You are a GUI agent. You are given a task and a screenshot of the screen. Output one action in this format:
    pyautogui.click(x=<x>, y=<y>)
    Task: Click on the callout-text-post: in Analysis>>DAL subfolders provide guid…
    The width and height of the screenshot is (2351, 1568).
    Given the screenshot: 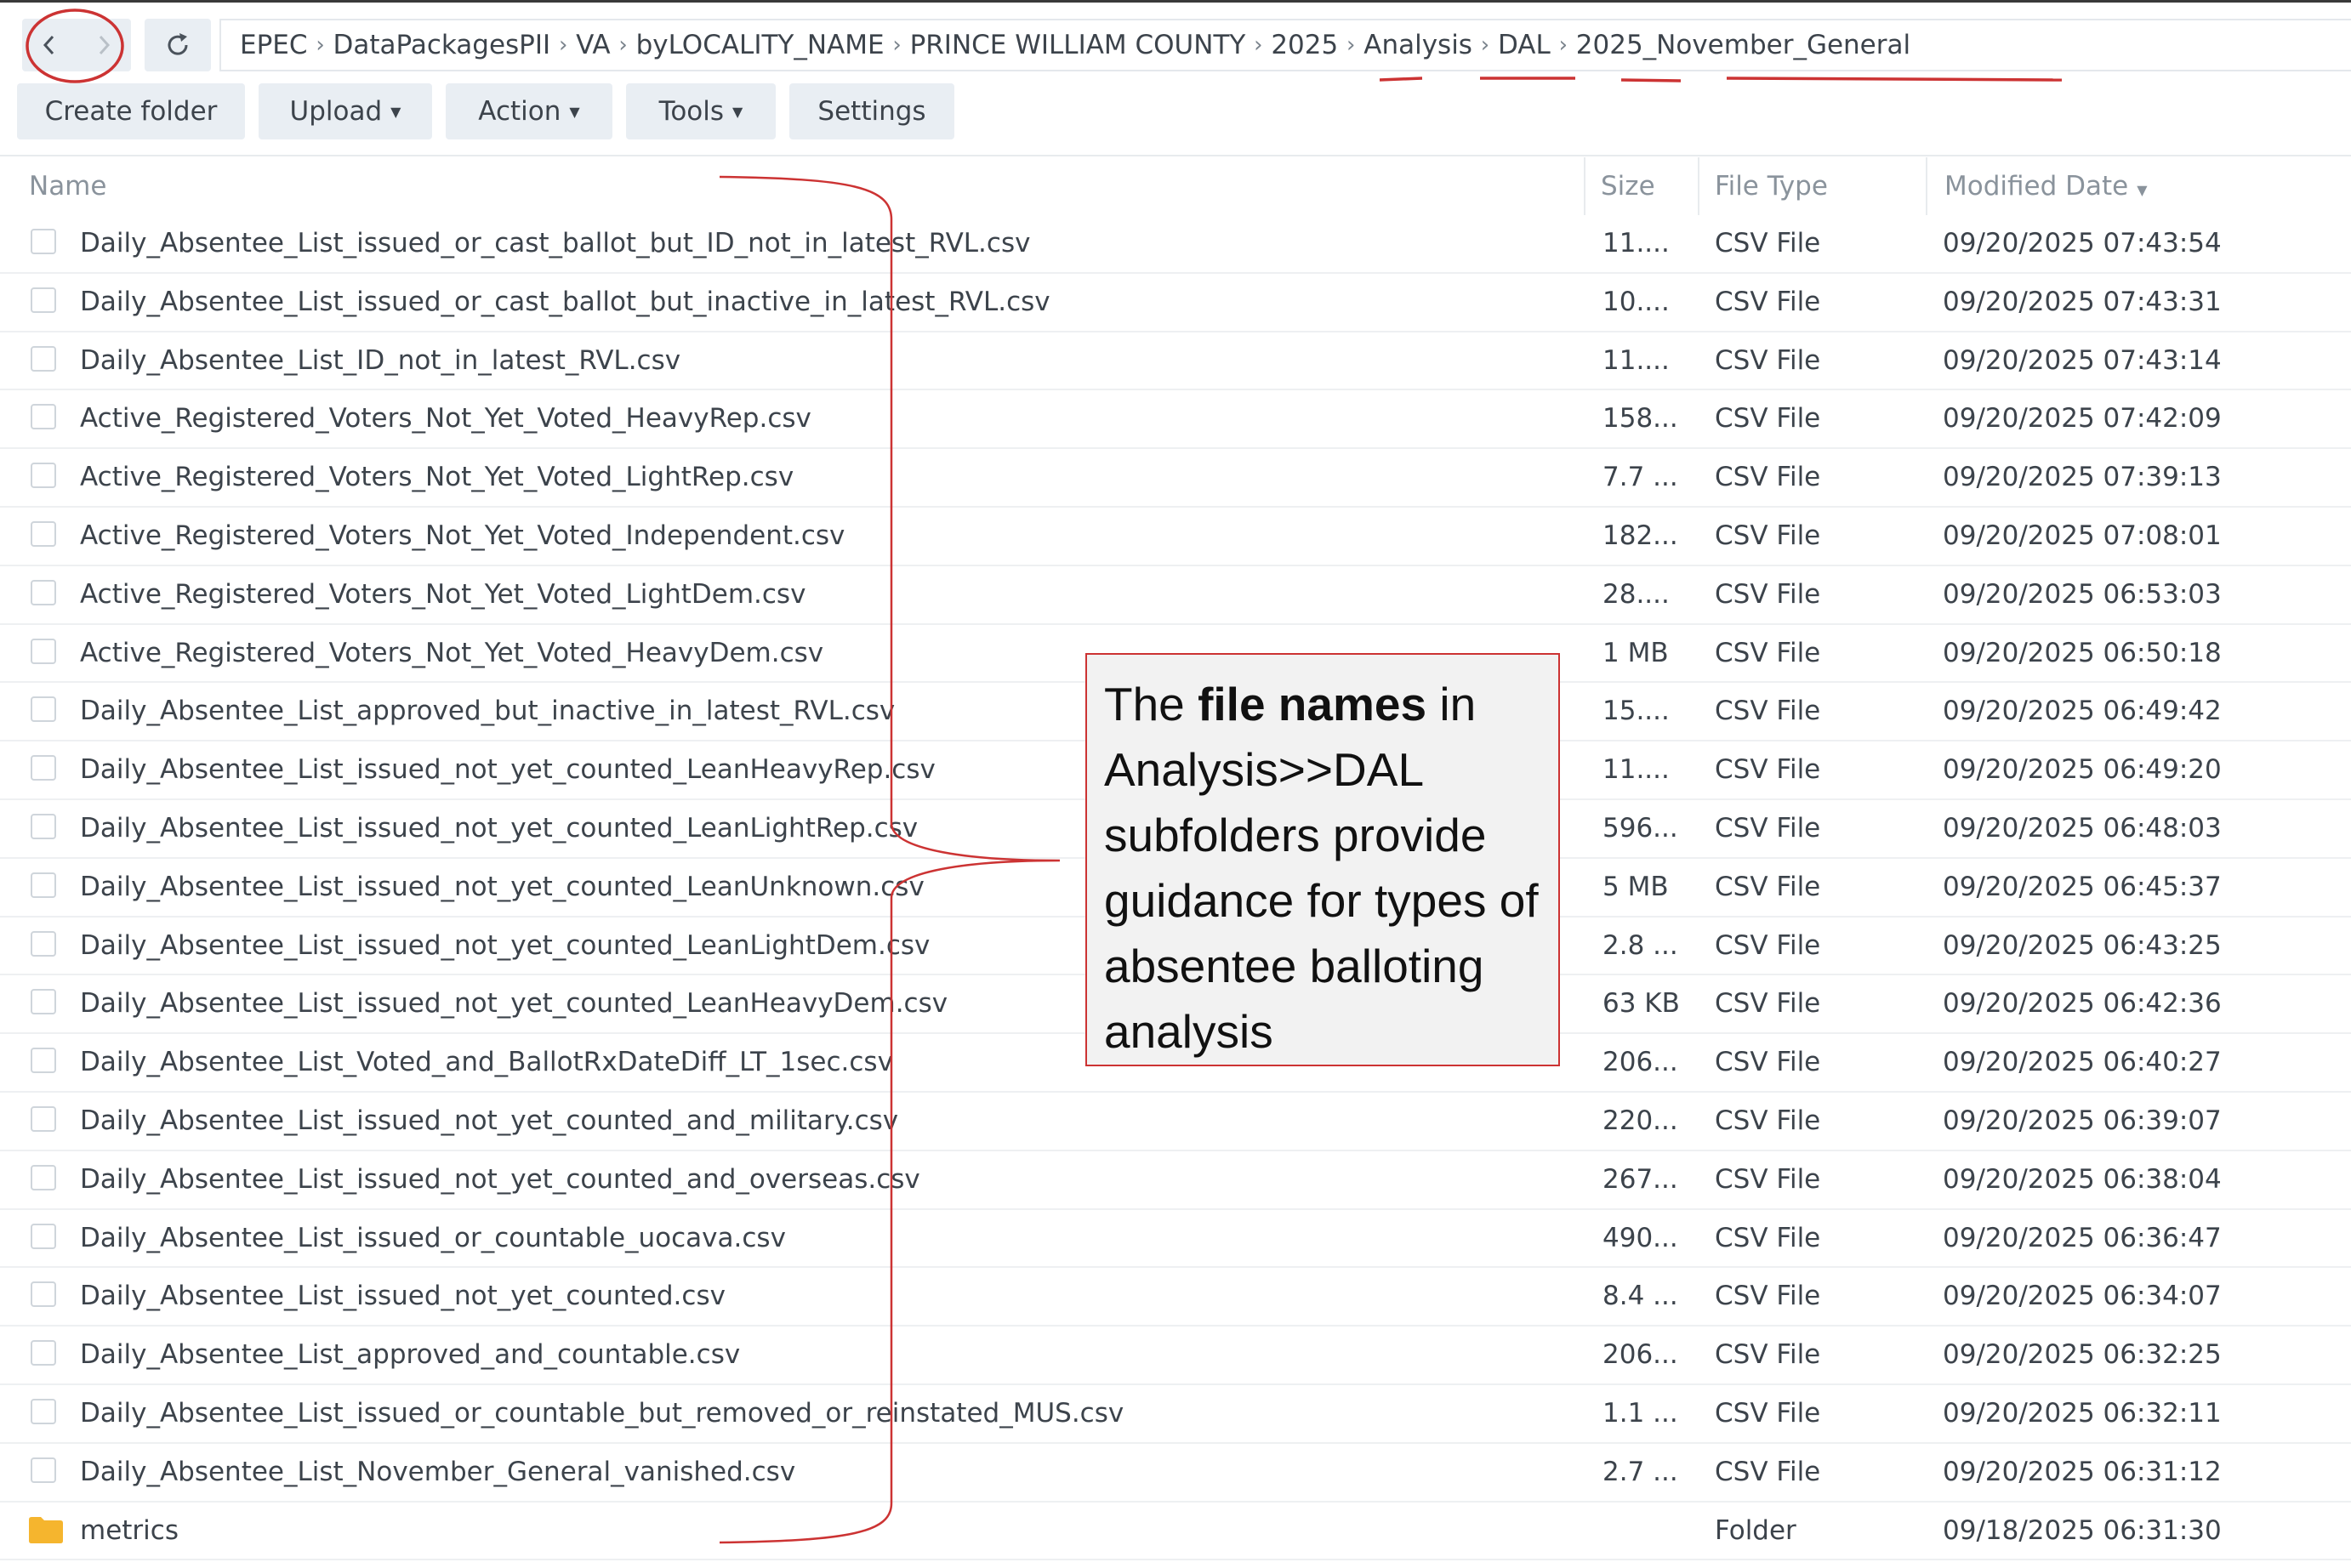 What is the action you would take?
    pyautogui.click(x=1322, y=868)
    